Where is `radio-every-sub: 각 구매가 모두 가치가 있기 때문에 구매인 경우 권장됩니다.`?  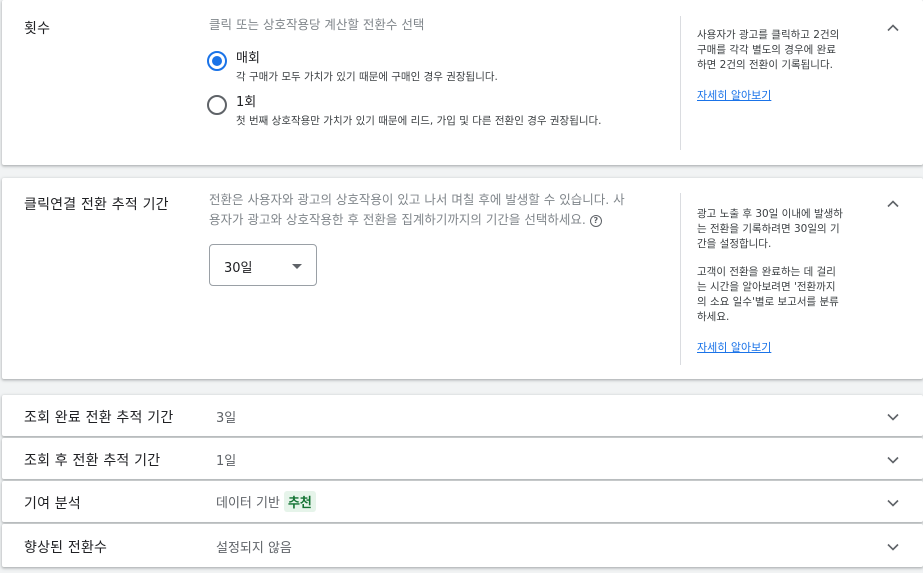 radio-every-sub: 각 구매가 모두 가치가 있기 때문에 구매인 경우 권장됩니다. is located at coordinates (367, 77).